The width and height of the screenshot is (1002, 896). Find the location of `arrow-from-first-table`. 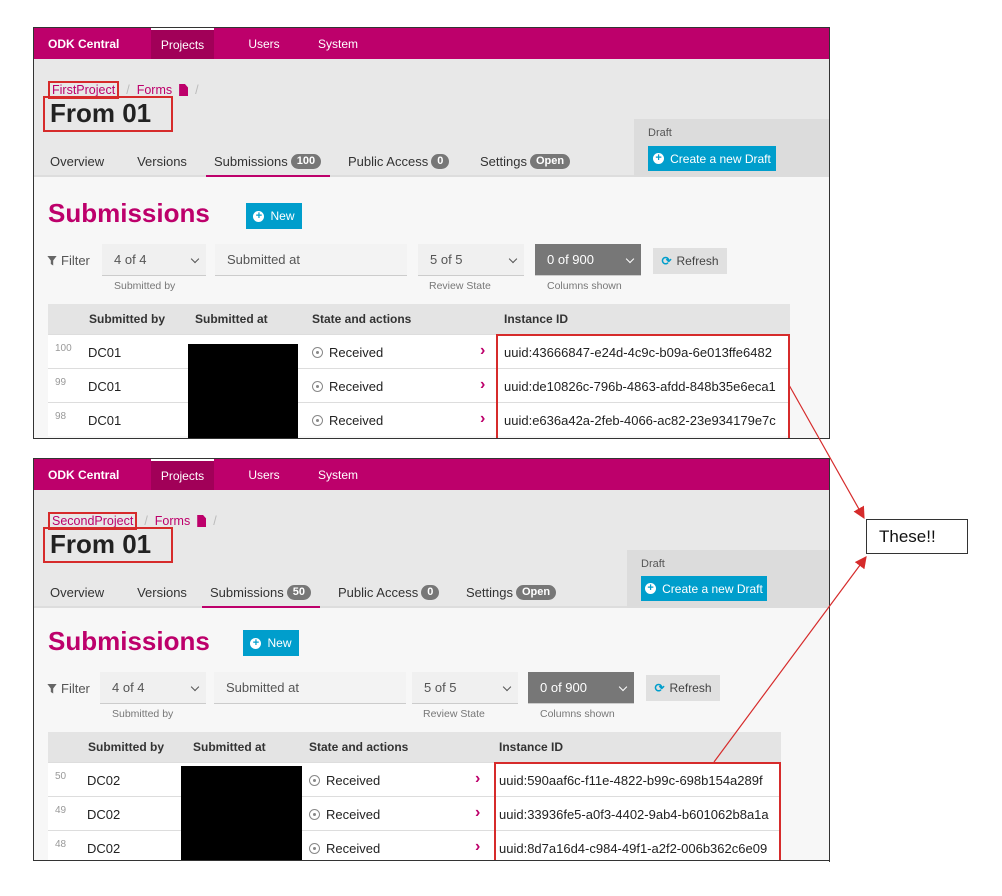

arrow-from-first-table is located at coordinates (826, 452).